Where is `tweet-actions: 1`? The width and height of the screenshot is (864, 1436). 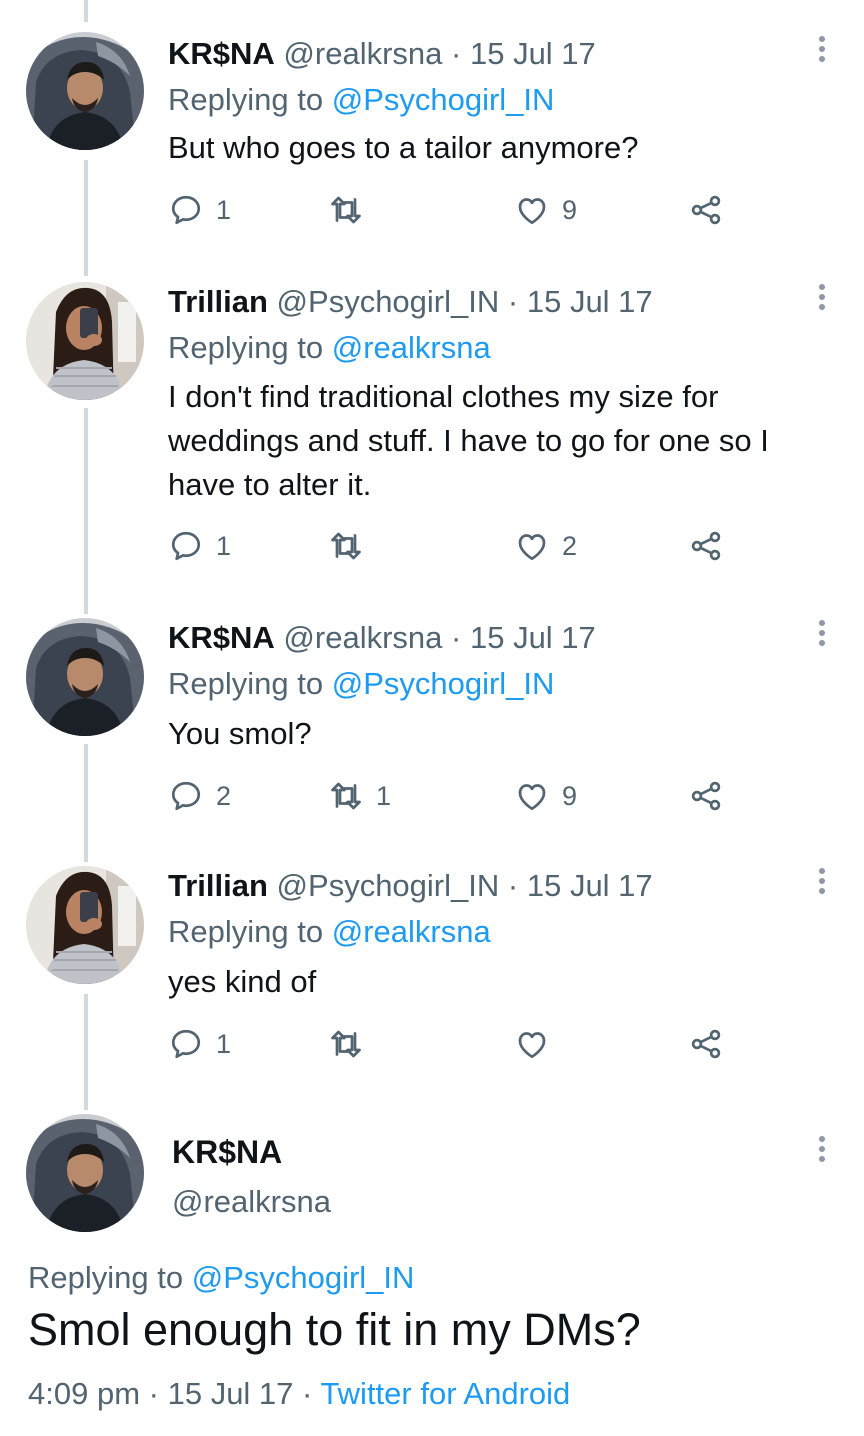
tweet-actions: 1 is located at coordinates (458, 1044).